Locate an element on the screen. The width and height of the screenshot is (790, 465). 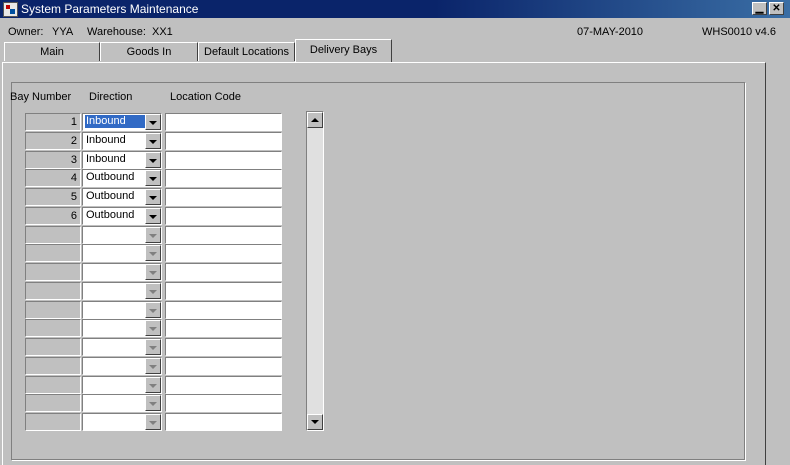
window-title: System Parameters Maintenance is located at coordinates (110, 9).